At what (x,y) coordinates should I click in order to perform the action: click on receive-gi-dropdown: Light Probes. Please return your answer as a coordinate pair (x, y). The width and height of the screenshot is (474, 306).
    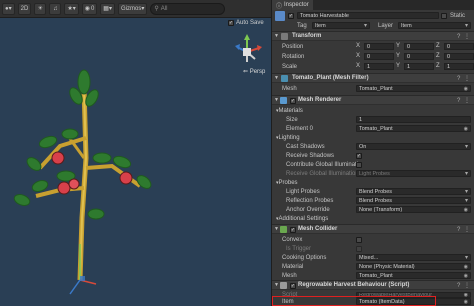
    Looking at the image, I should click on (413, 173).